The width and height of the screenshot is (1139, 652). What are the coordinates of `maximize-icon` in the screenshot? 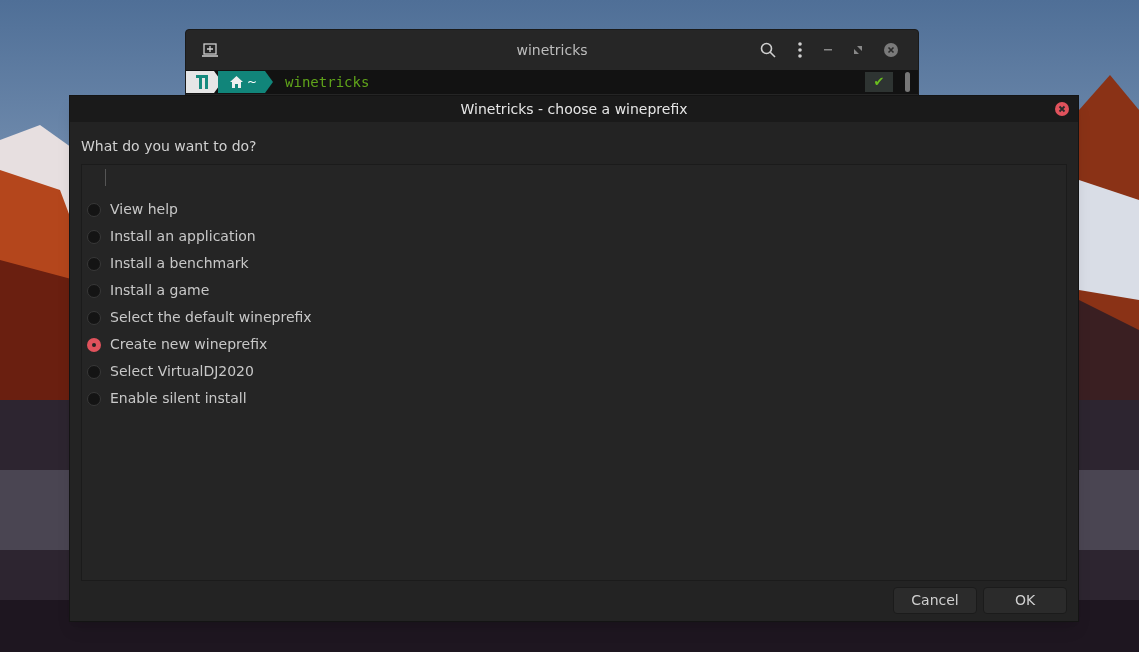 It's located at (858, 50).